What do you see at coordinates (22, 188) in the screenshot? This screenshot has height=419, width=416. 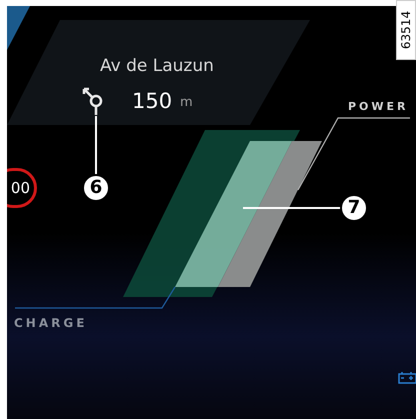 I see `speed-limit-sign: 00` at bounding box center [22, 188].